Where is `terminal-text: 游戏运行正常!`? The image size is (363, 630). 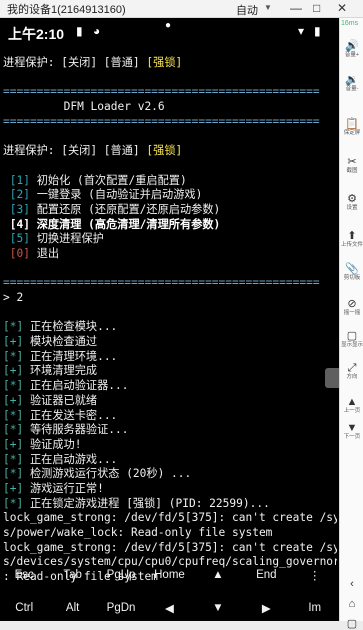 terminal-text: 游戏运行正常! is located at coordinates (63, 488).